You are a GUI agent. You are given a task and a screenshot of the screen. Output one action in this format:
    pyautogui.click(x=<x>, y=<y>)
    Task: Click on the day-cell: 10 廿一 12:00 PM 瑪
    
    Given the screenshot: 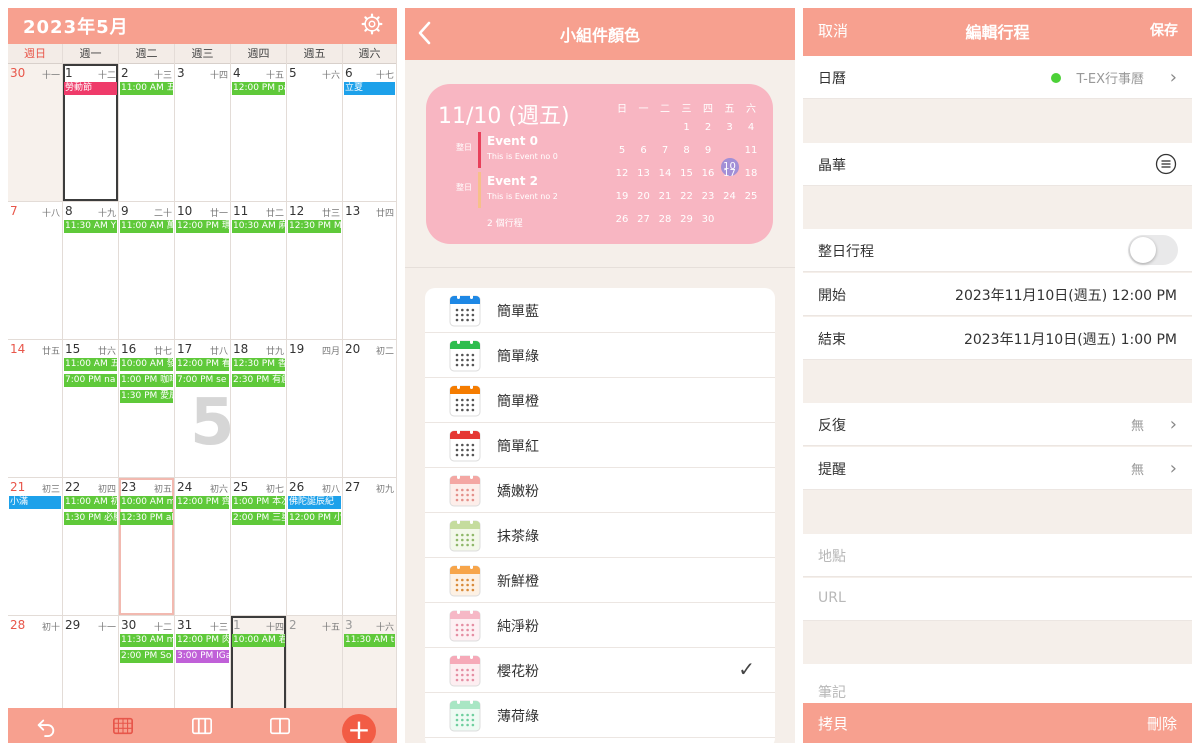 What is the action you would take?
    pyautogui.click(x=203, y=271)
    